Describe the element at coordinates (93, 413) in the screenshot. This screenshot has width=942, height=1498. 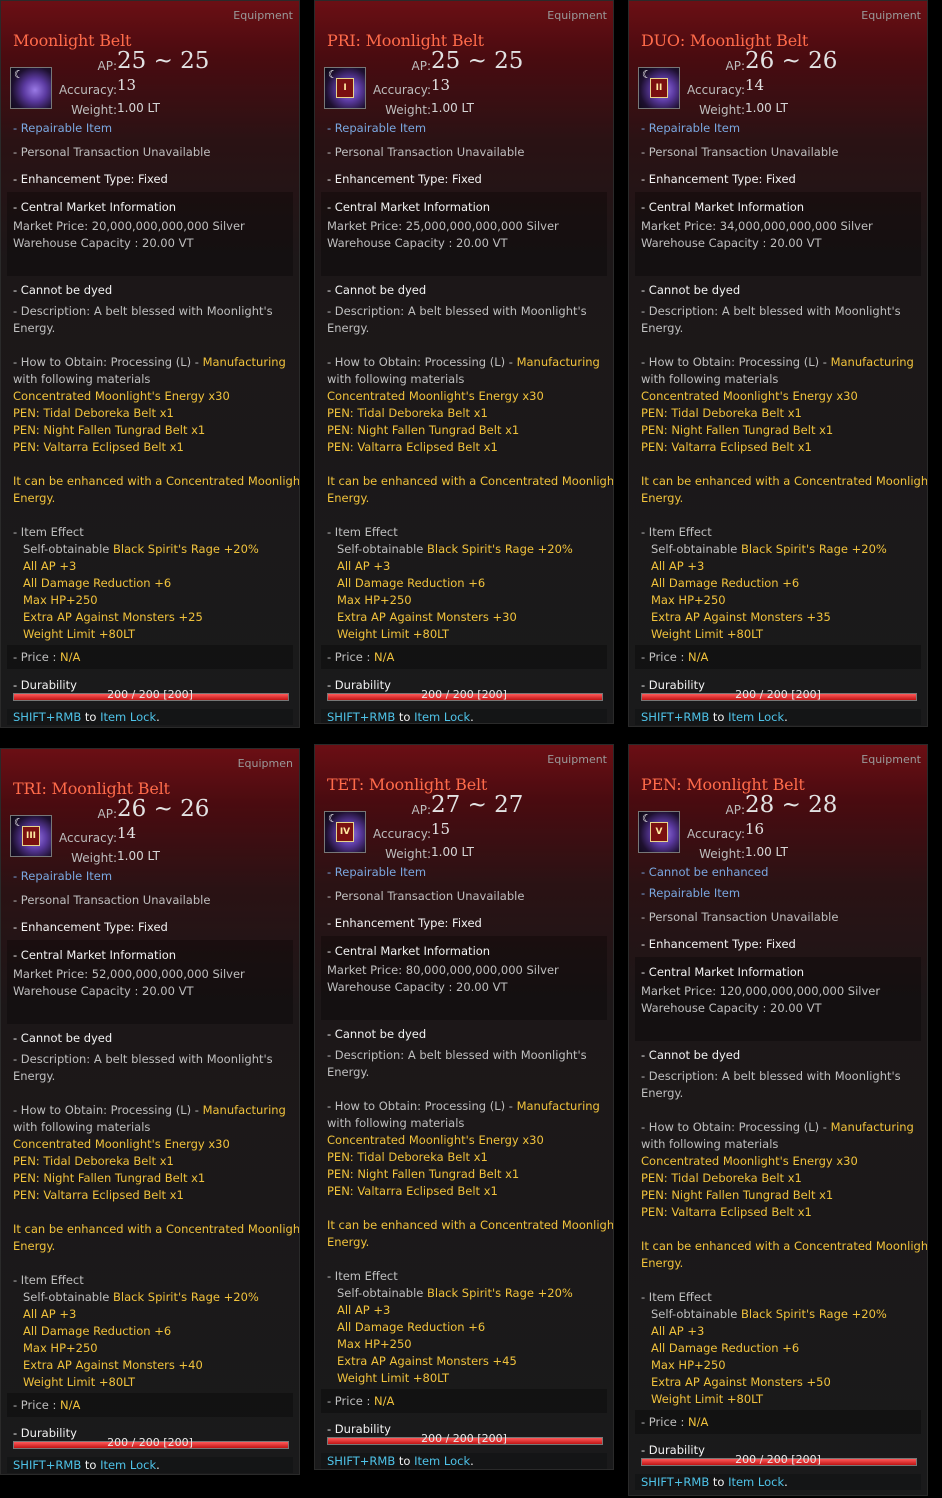
I see `material-2: PEN: Tidal Deboreka Belt x1` at that location.